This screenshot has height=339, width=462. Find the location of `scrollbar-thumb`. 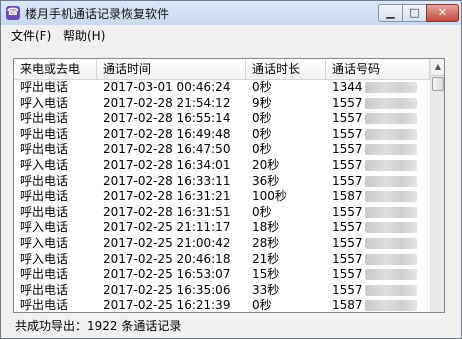

scrollbar-thumb is located at coordinates (438, 84).